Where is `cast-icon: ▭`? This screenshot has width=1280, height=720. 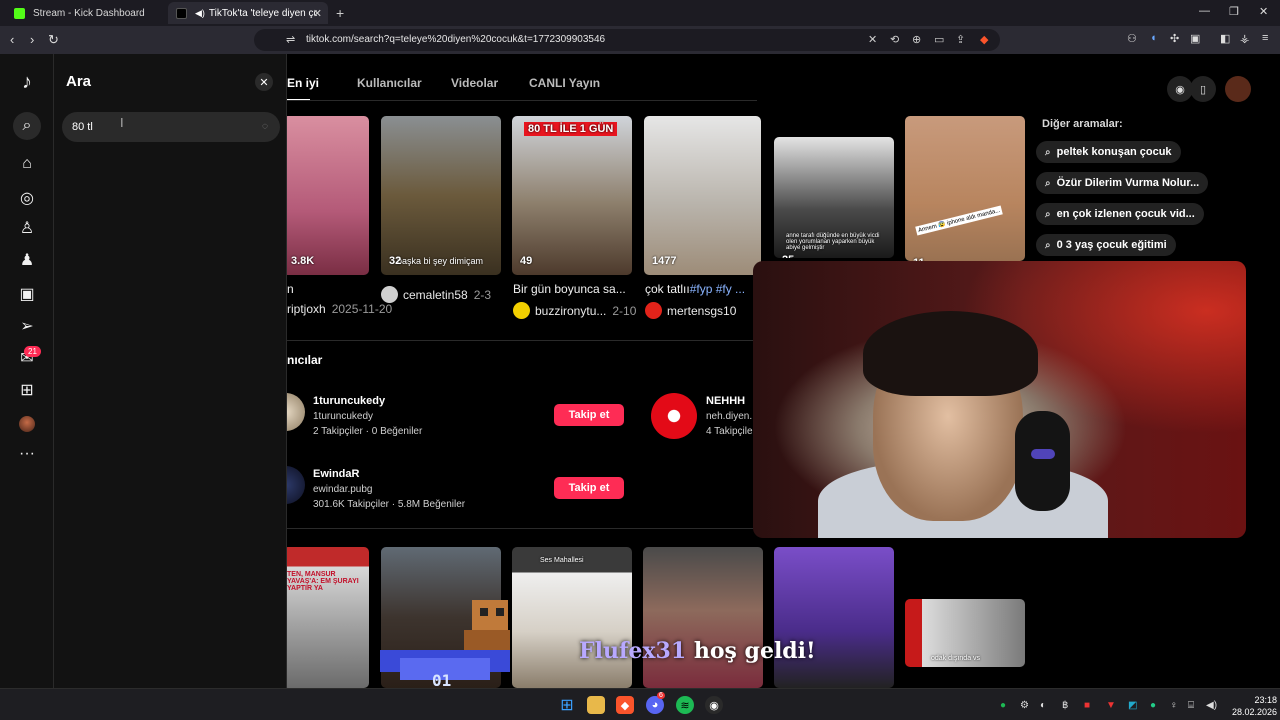
cast-icon: ▭ is located at coordinates (939, 39).